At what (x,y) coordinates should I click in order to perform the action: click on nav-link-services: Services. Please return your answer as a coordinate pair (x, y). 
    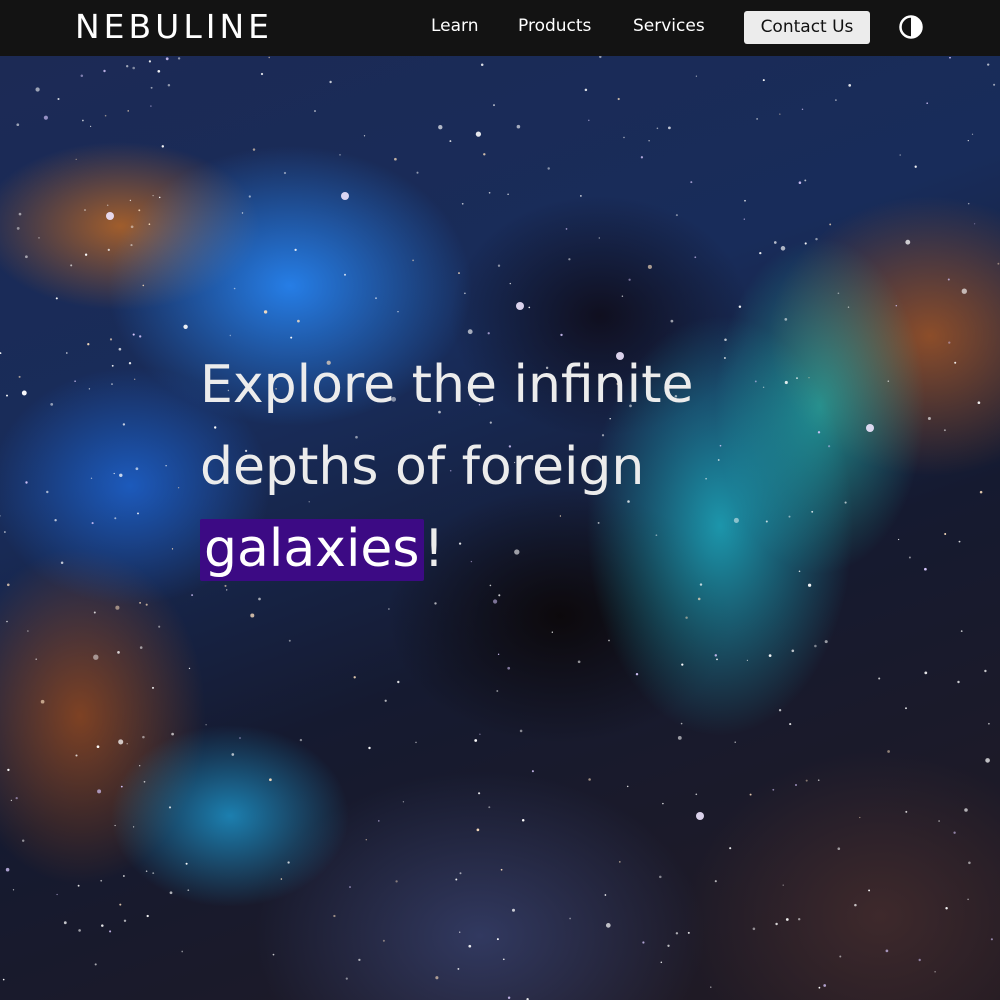
    Looking at the image, I should click on (669, 26).